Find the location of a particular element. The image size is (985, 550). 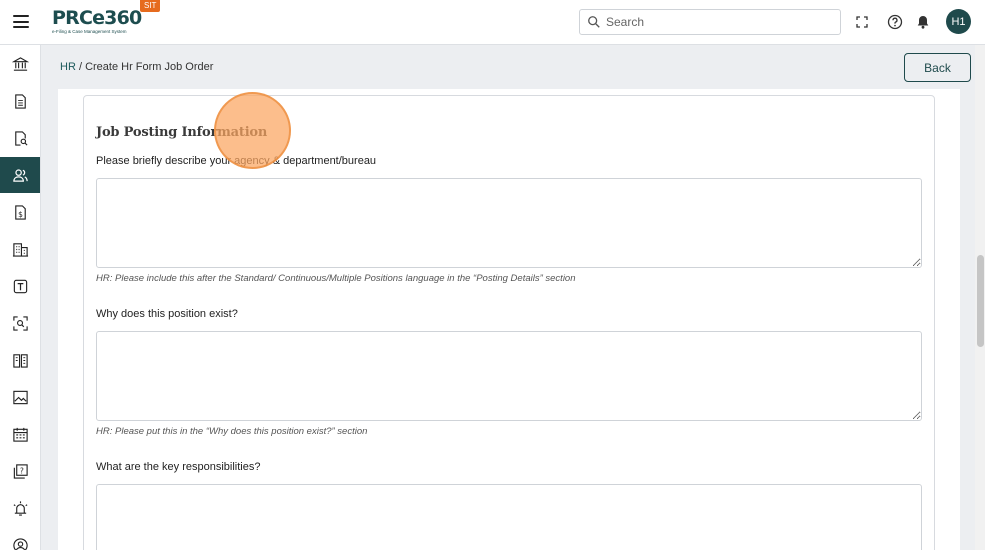

text-box-icon is located at coordinates (20, 286).